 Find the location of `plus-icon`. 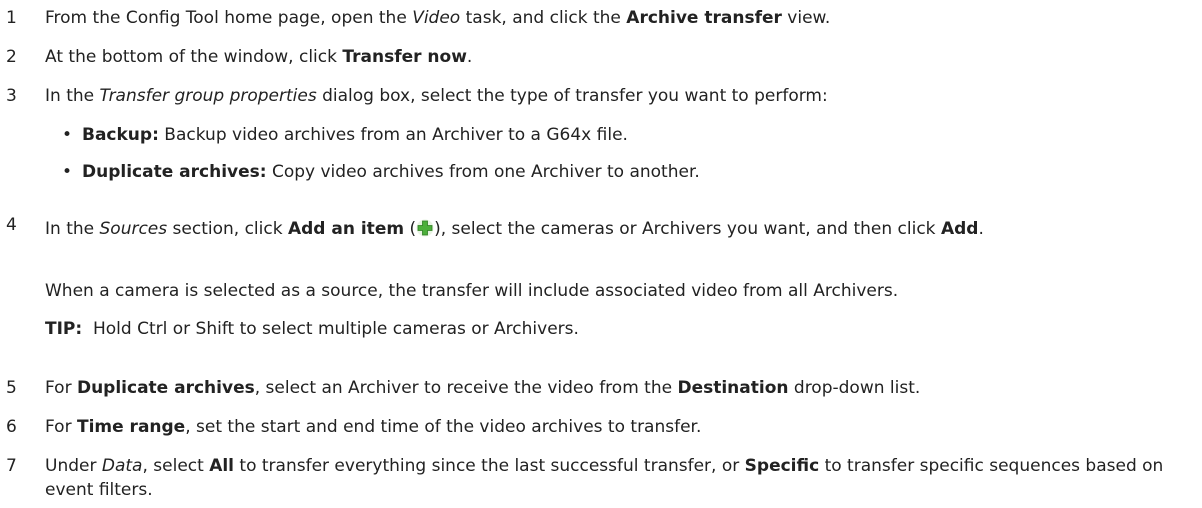

plus-icon is located at coordinates (425, 228).